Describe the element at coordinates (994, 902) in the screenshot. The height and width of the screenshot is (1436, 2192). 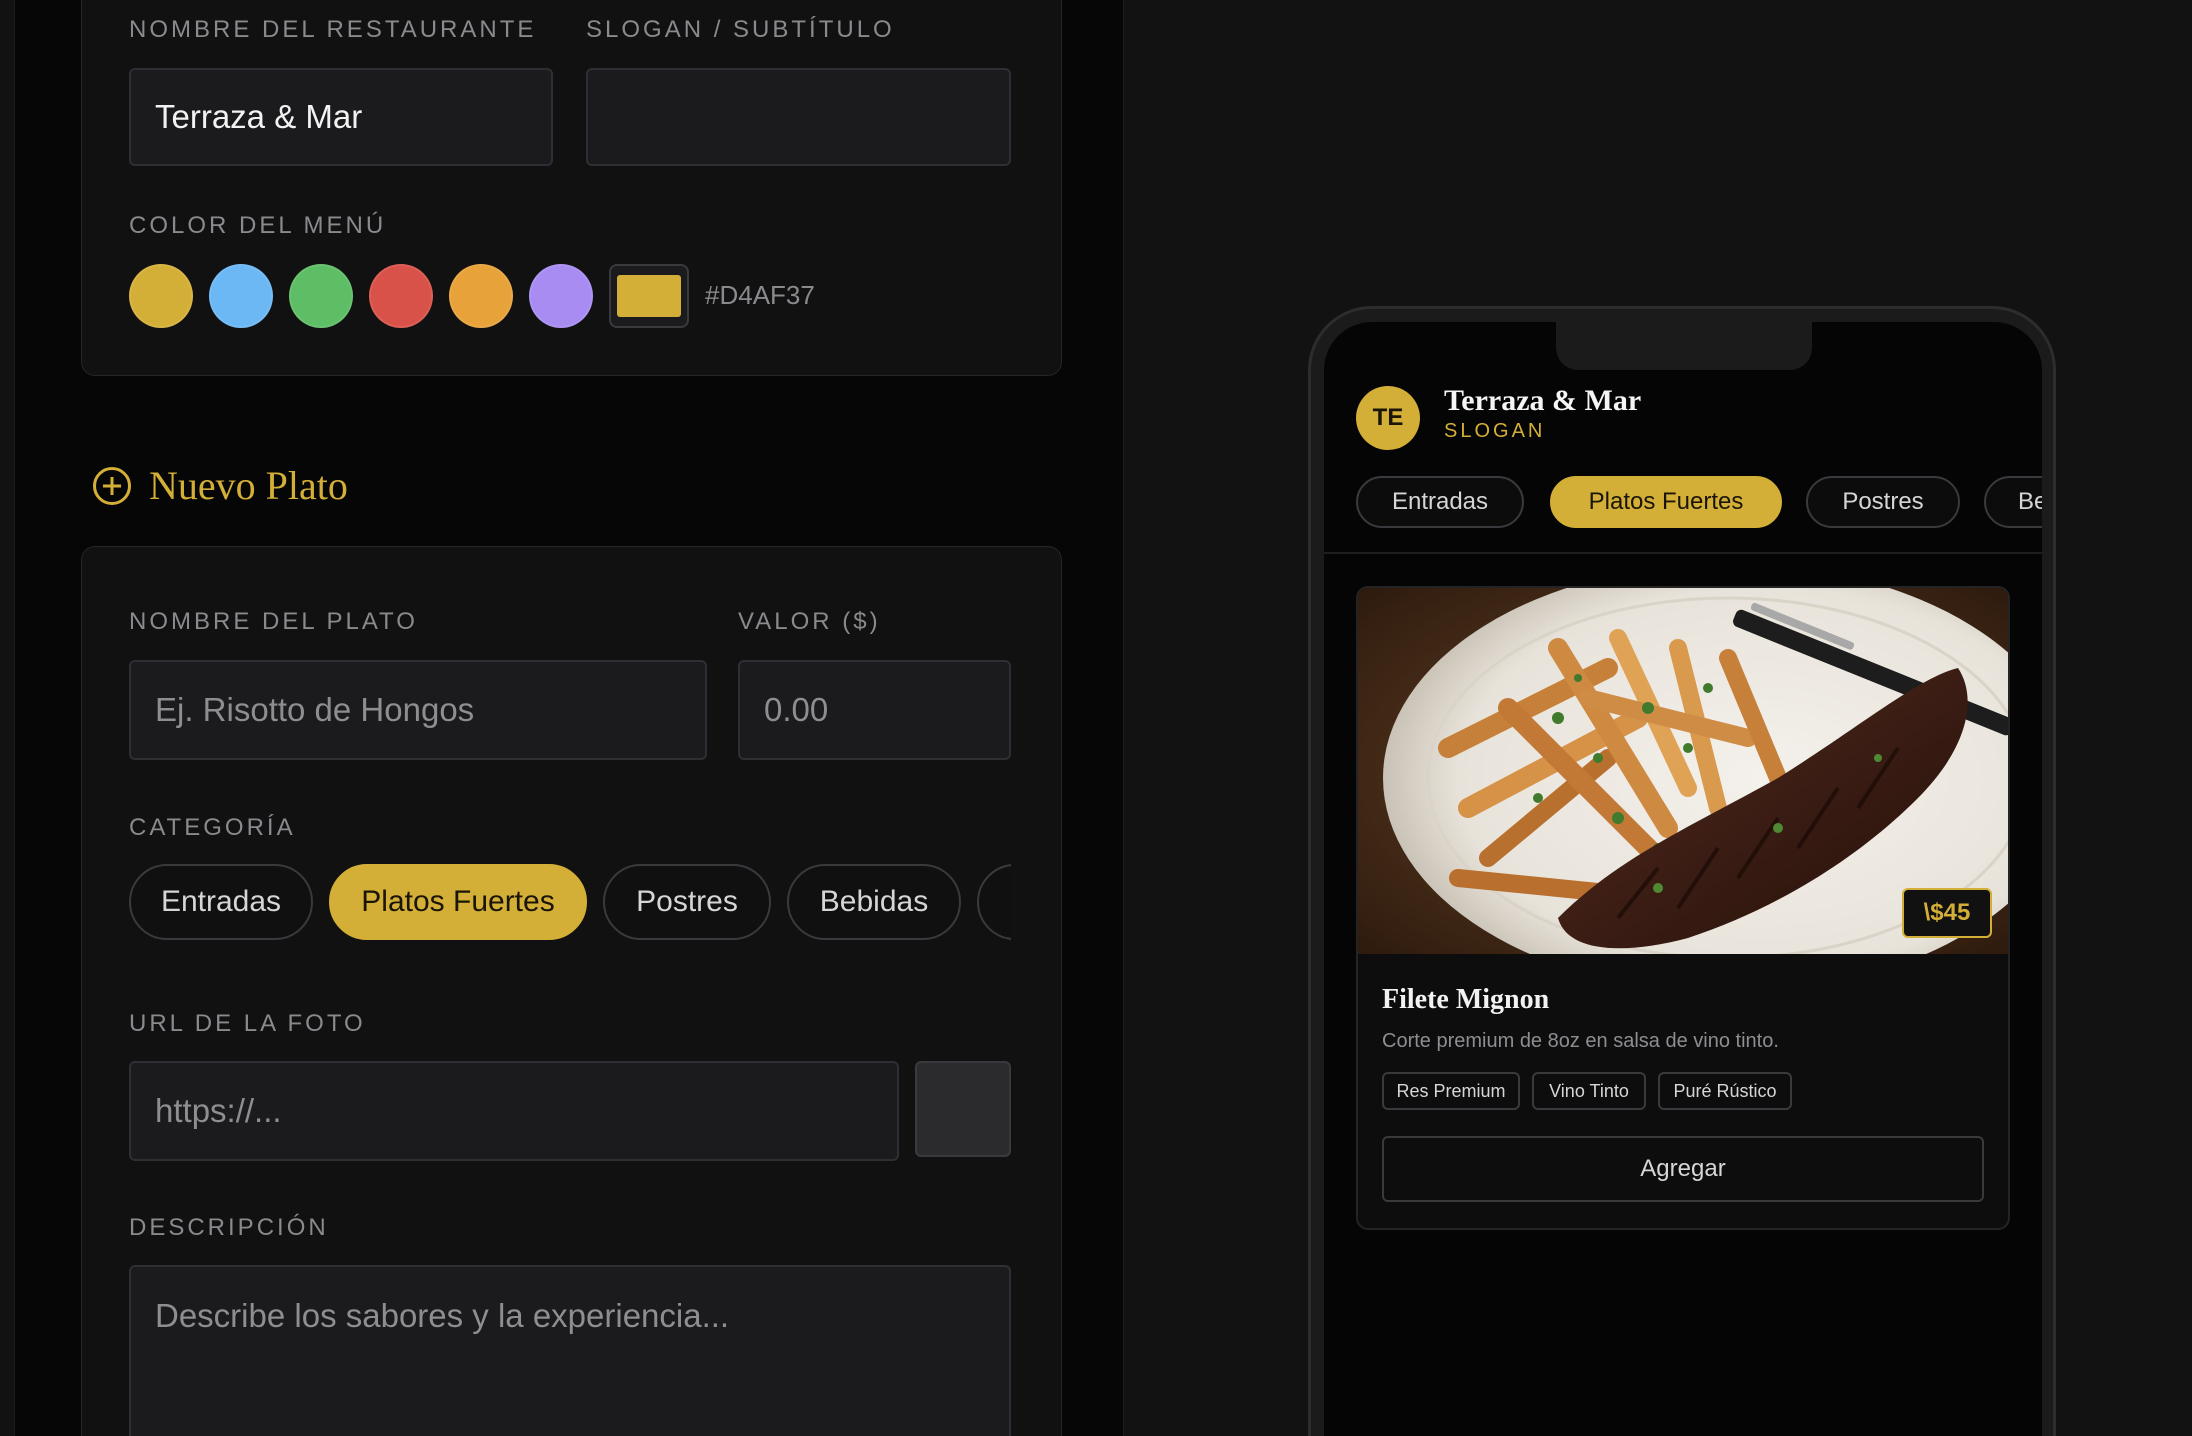
I see `category-chip-more` at that location.